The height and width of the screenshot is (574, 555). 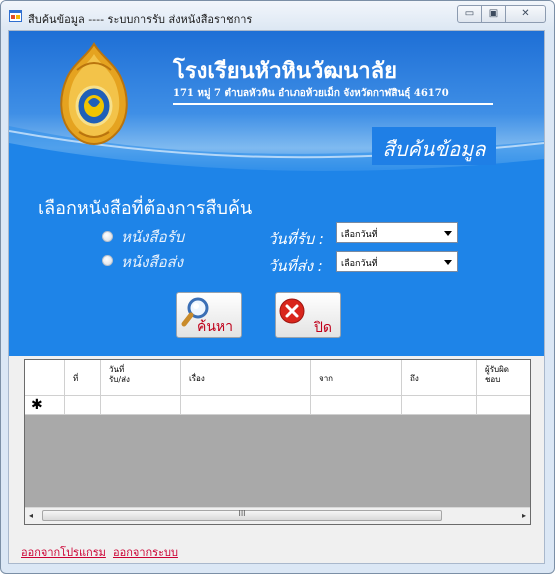 I want to click on search-button-label: ค้นหา, so click(x=215, y=327).